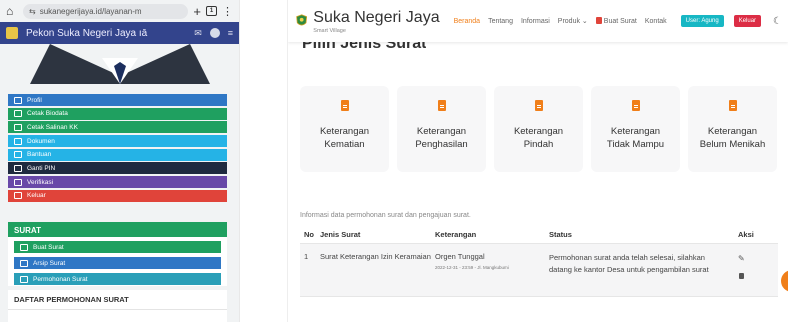  Describe the element at coordinates (364, 46) in the screenshot. I see `page-heading: Pilih Jenis Surat` at that location.